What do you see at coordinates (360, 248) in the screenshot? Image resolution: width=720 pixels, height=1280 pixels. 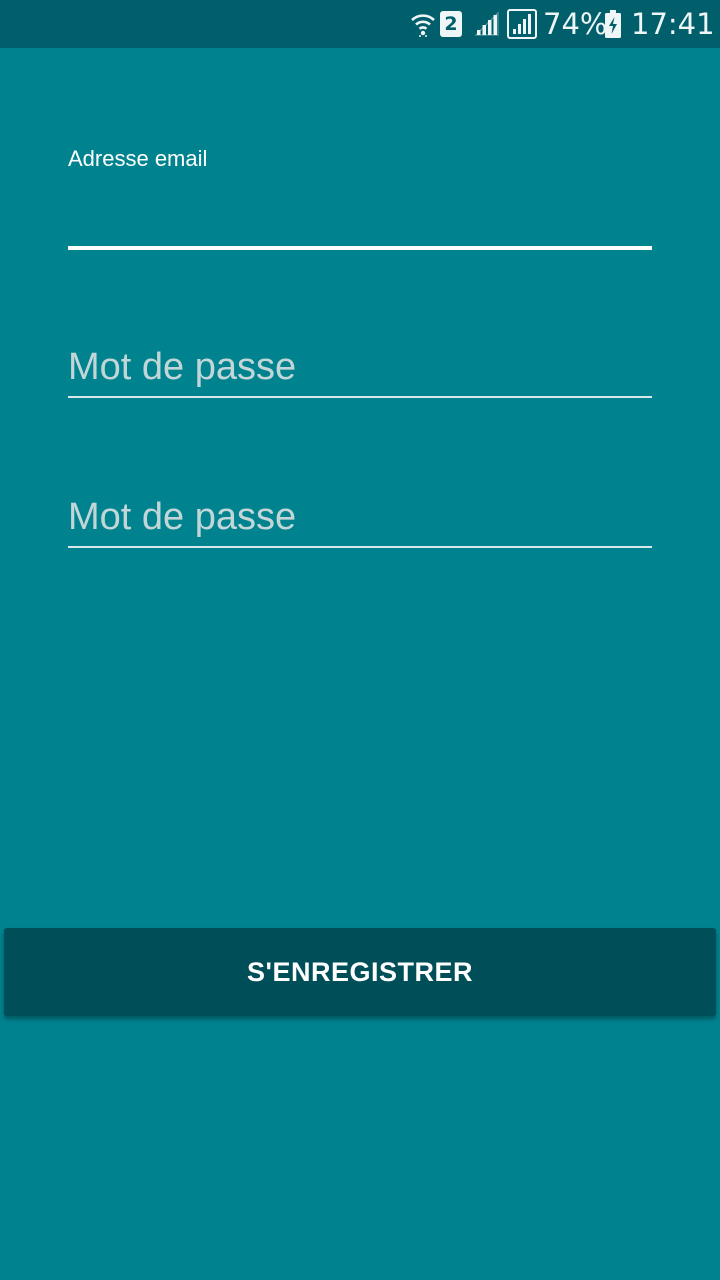 I see `email-underline` at bounding box center [360, 248].